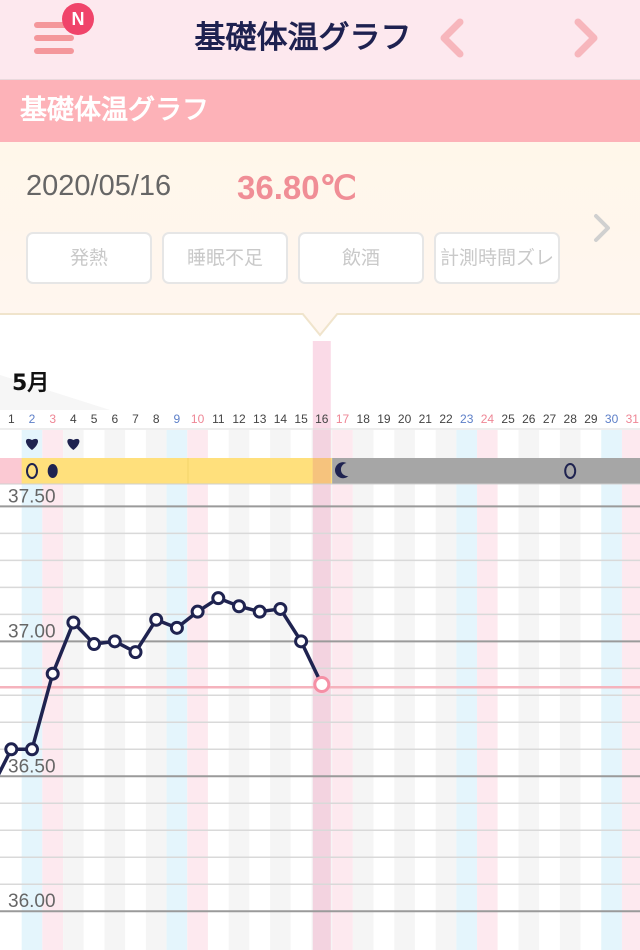 Image resolution: width=640 pixels, height=950 pixels. I want to click on day-label: 16, so click(322, 419).